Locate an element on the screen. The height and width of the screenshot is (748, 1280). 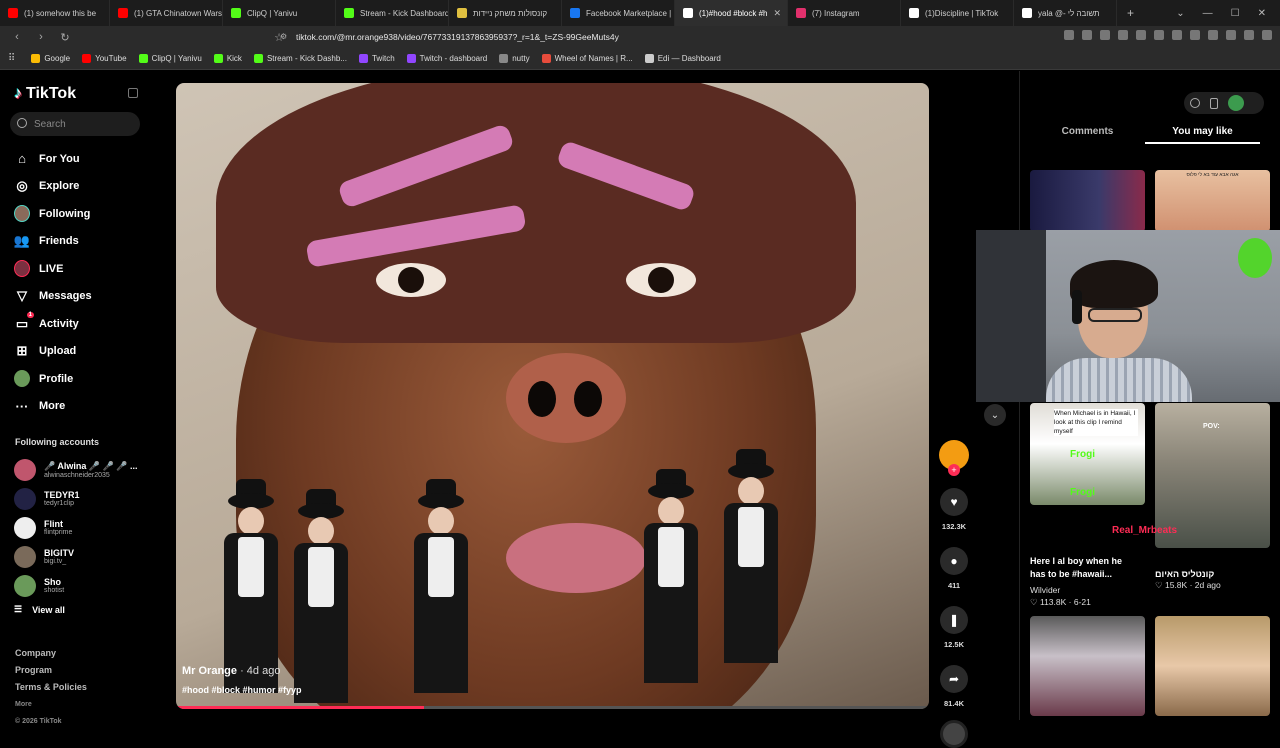
video-author: Mr Orange · 4d ago is located at coordinates (231, 671).